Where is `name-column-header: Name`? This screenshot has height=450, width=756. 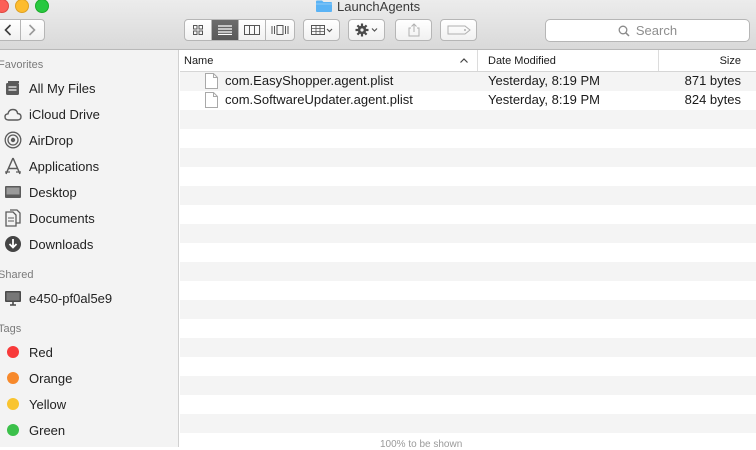 name-column-header: Name is located at coordinates (328, 60).